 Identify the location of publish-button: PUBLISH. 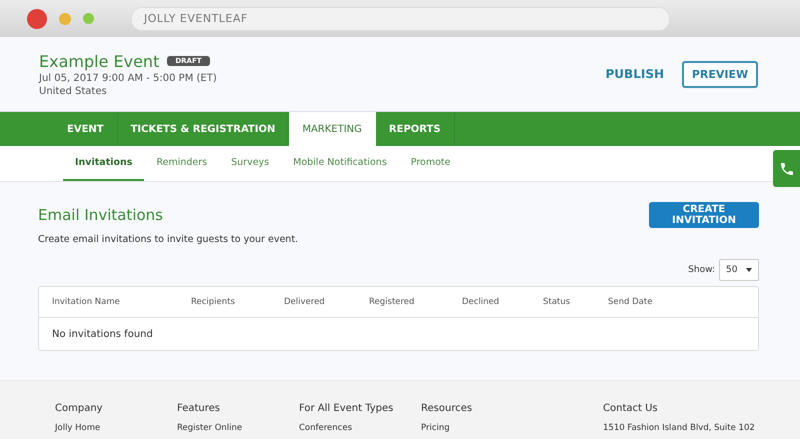
(635, 74).